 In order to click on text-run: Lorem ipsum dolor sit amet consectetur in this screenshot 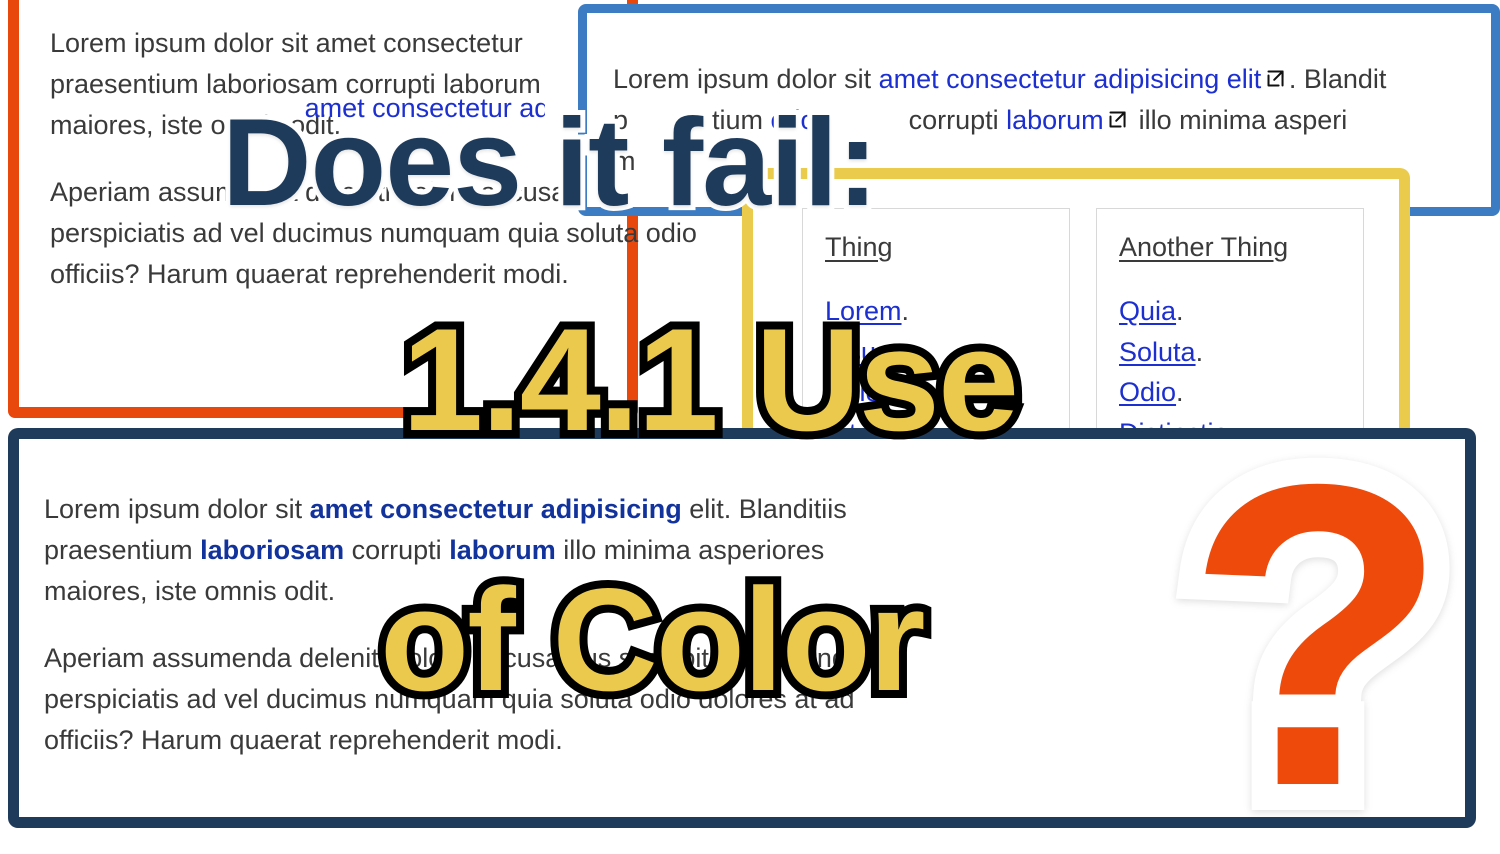, I will do `click(286, 43)`.